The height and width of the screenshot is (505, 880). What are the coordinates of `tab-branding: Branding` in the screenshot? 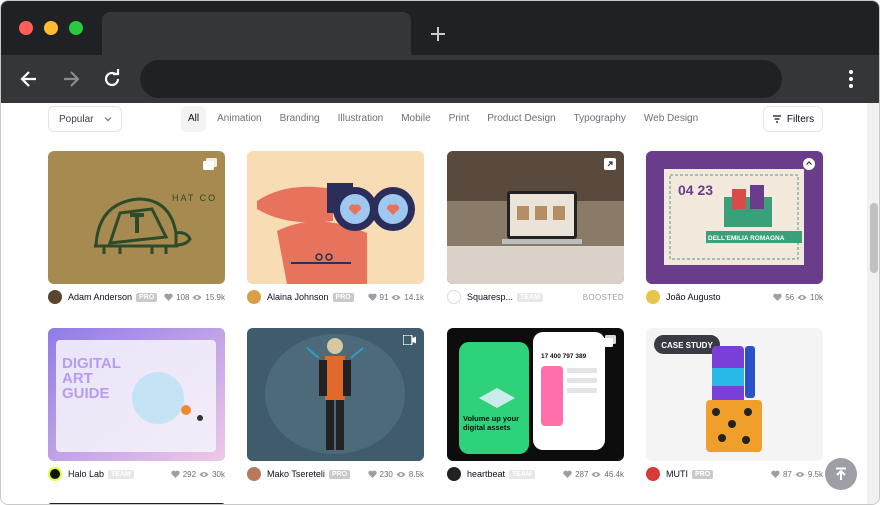 It's located at (300, 119).